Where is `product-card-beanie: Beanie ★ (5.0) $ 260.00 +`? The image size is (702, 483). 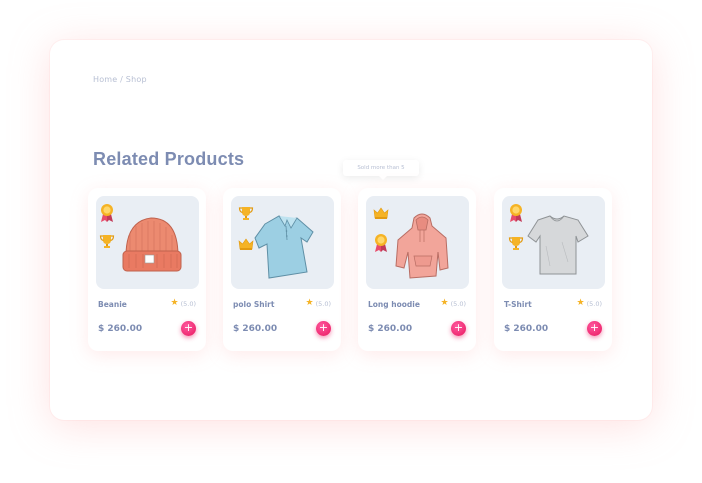
product-card-beanie: Beanie ★ (5.0) $ 260.00 + is located at coordinates (147, 269).